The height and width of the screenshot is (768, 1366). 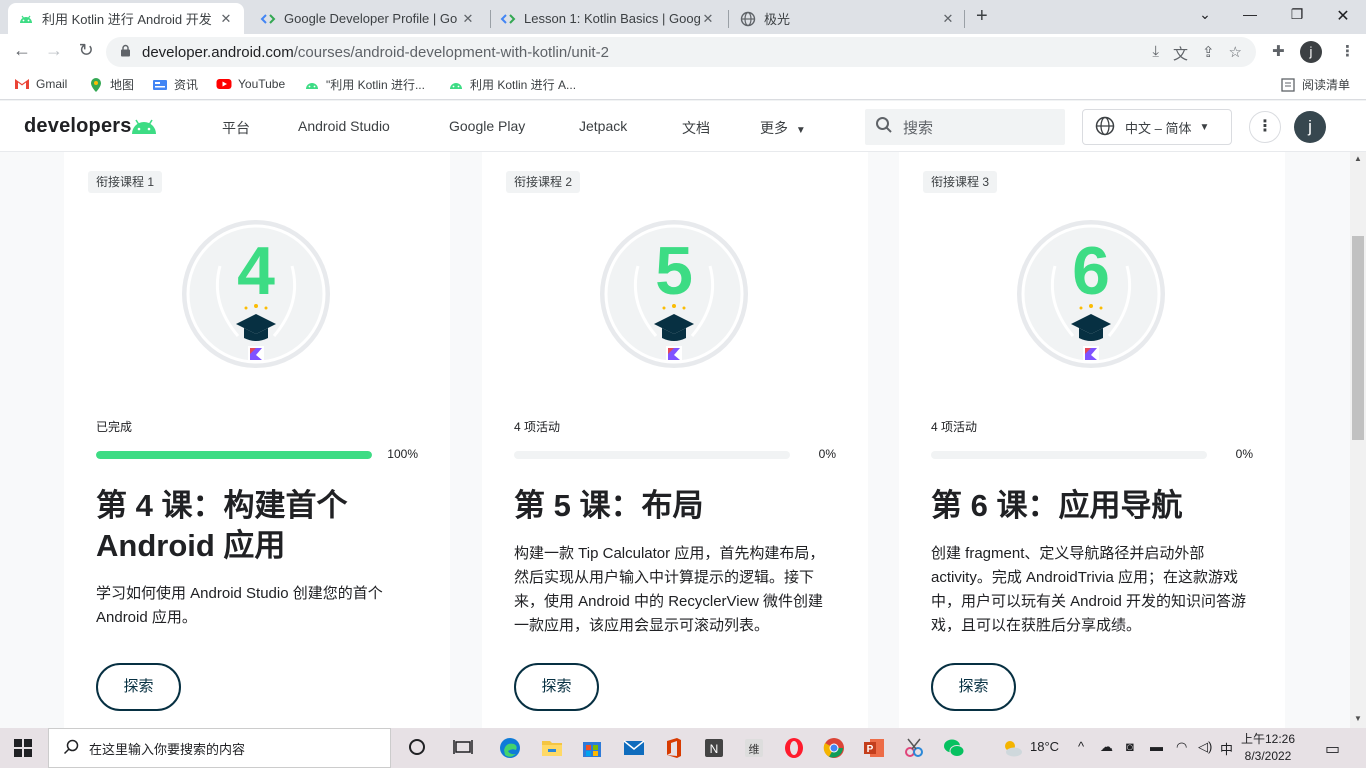 I want to click on translate-icon: 文, so click(x=1180, y=53).